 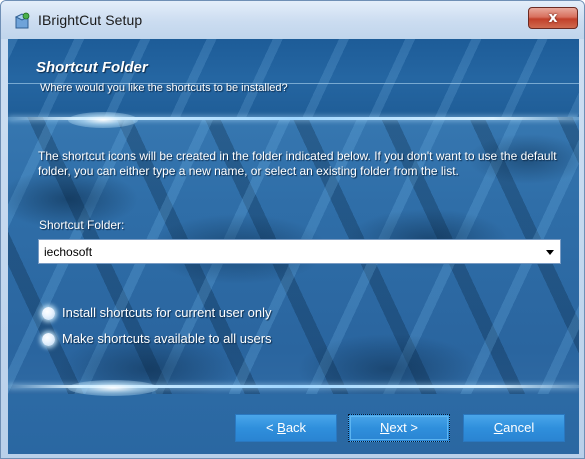 I want to click on header-divider, so click(x=293, y=83).